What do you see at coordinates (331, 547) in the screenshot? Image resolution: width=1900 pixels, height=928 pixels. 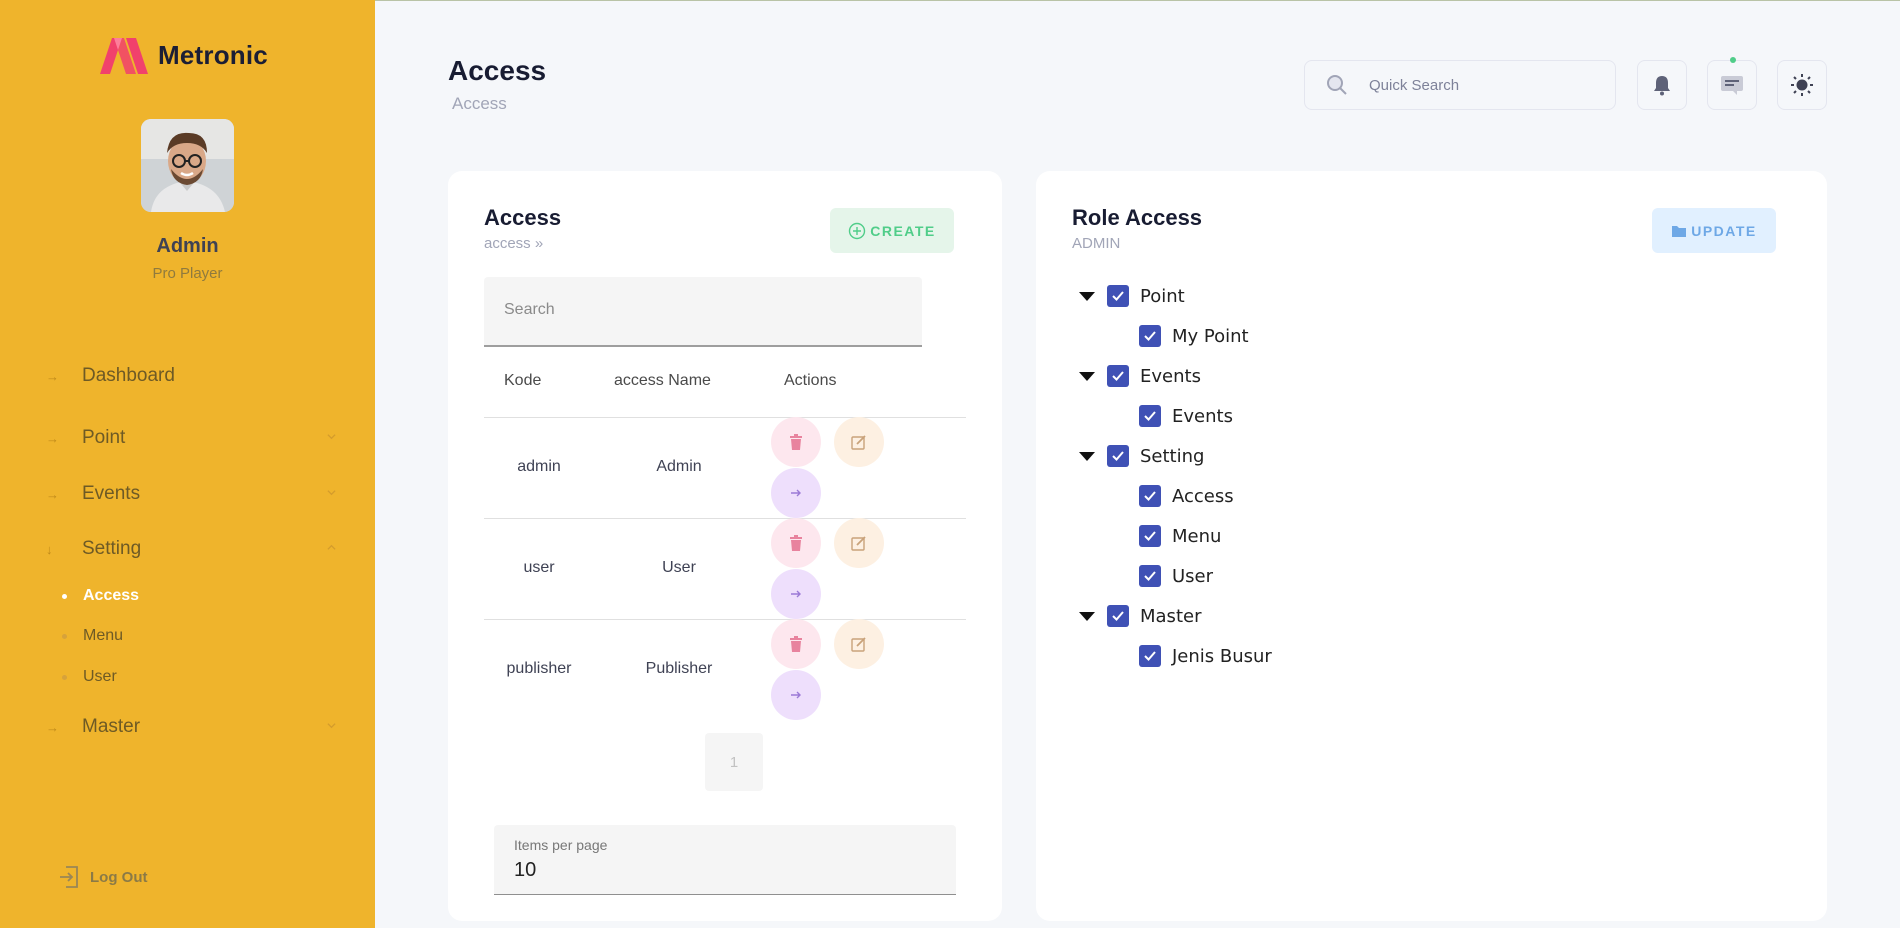 I see `chevron-up-icon` at bounding box center [331, 547].